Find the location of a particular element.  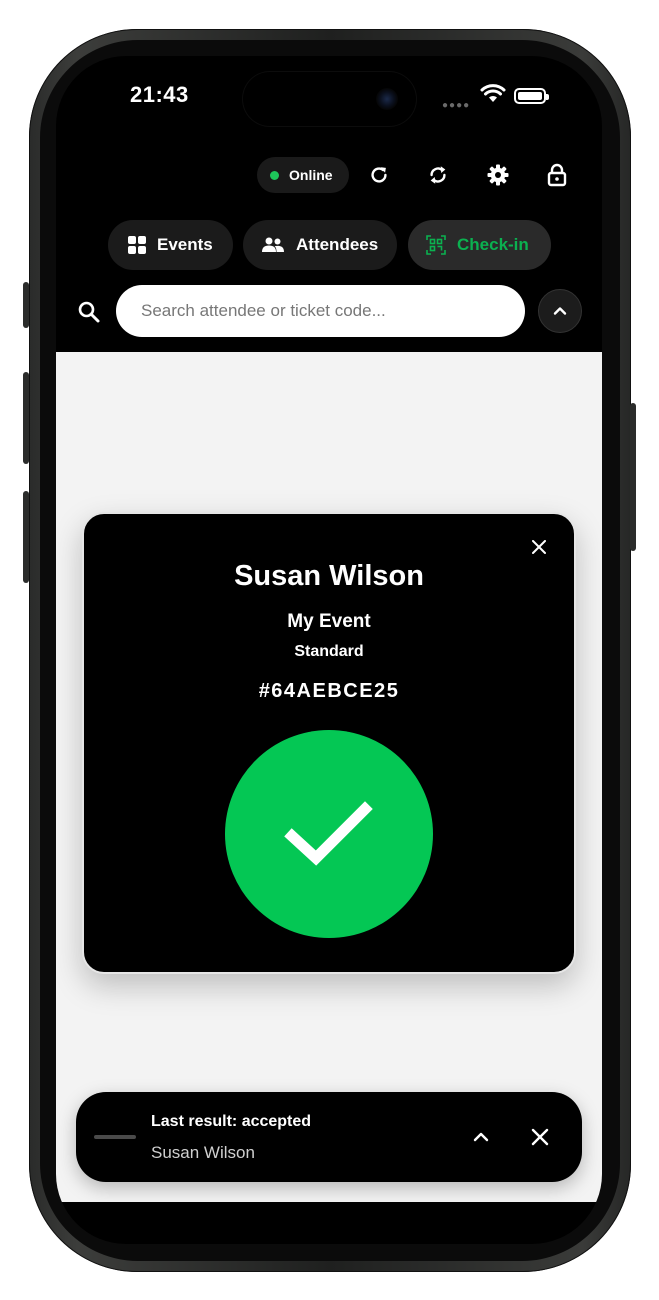

event-name: My Event is located at coordinates (329, 621).